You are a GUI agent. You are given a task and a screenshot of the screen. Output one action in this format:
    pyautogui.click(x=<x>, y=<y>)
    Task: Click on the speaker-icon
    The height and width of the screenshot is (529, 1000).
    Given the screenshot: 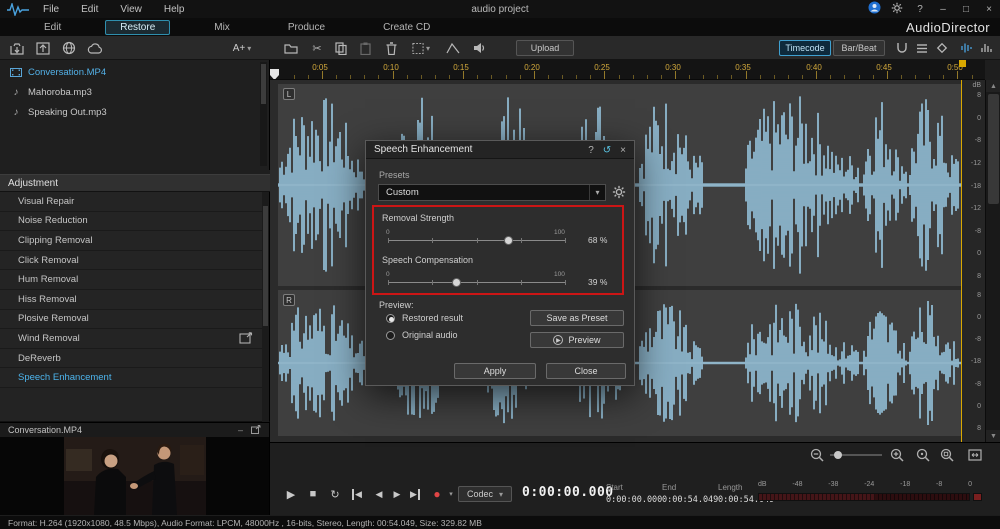 What is the action you would take?
    pyautogui.click(x=479, y=48)
    